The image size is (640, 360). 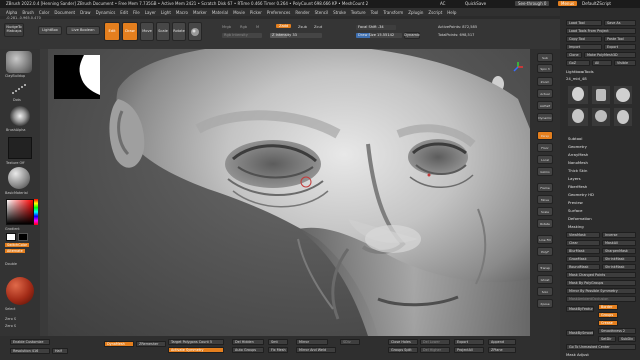 I want to click on menus-button: Menus, so click(x=568, y=3).